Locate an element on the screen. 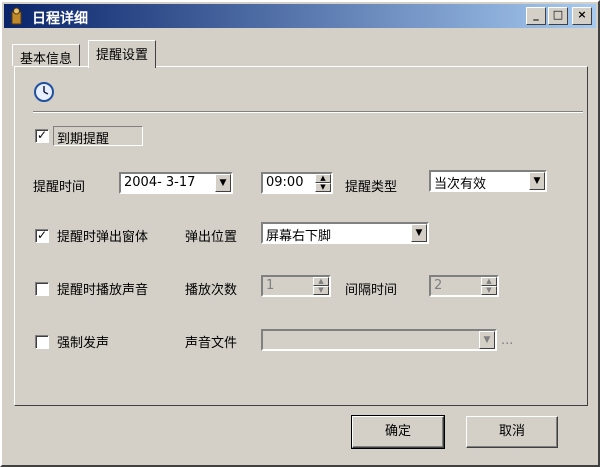  force-sound-checkbox is located at coordinates (42, 342).